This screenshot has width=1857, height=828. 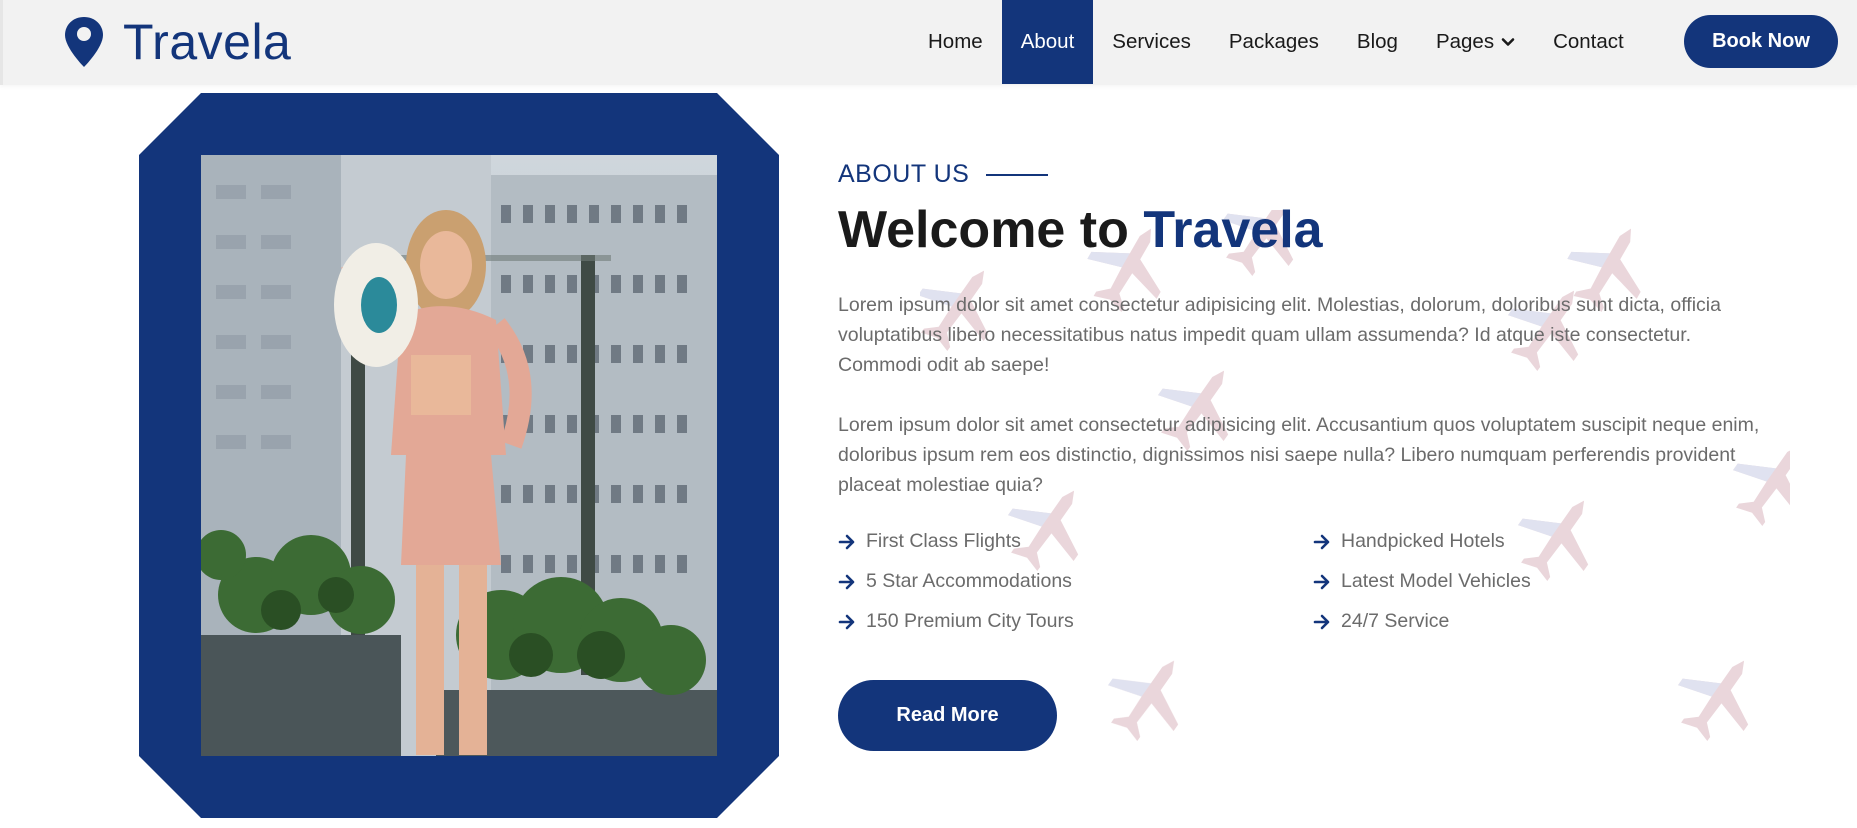 What do you see at coordinates (1761, 41) in the screenshot?
I see `book-now-button: Book Now` at bounding box center [1761, 41].